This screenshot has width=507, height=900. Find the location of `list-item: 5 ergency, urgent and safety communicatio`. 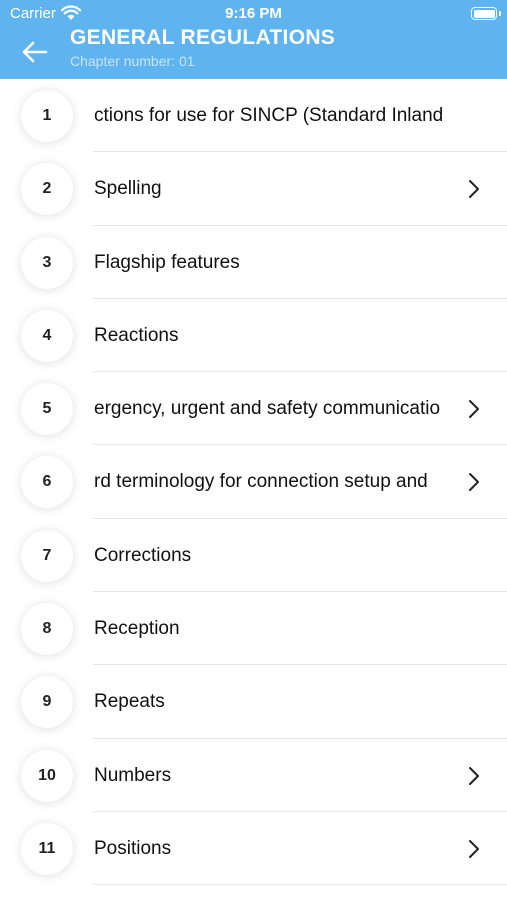

list-item: 5 ergency, urgent and safety communicatio is located at coordinates (253, 409).